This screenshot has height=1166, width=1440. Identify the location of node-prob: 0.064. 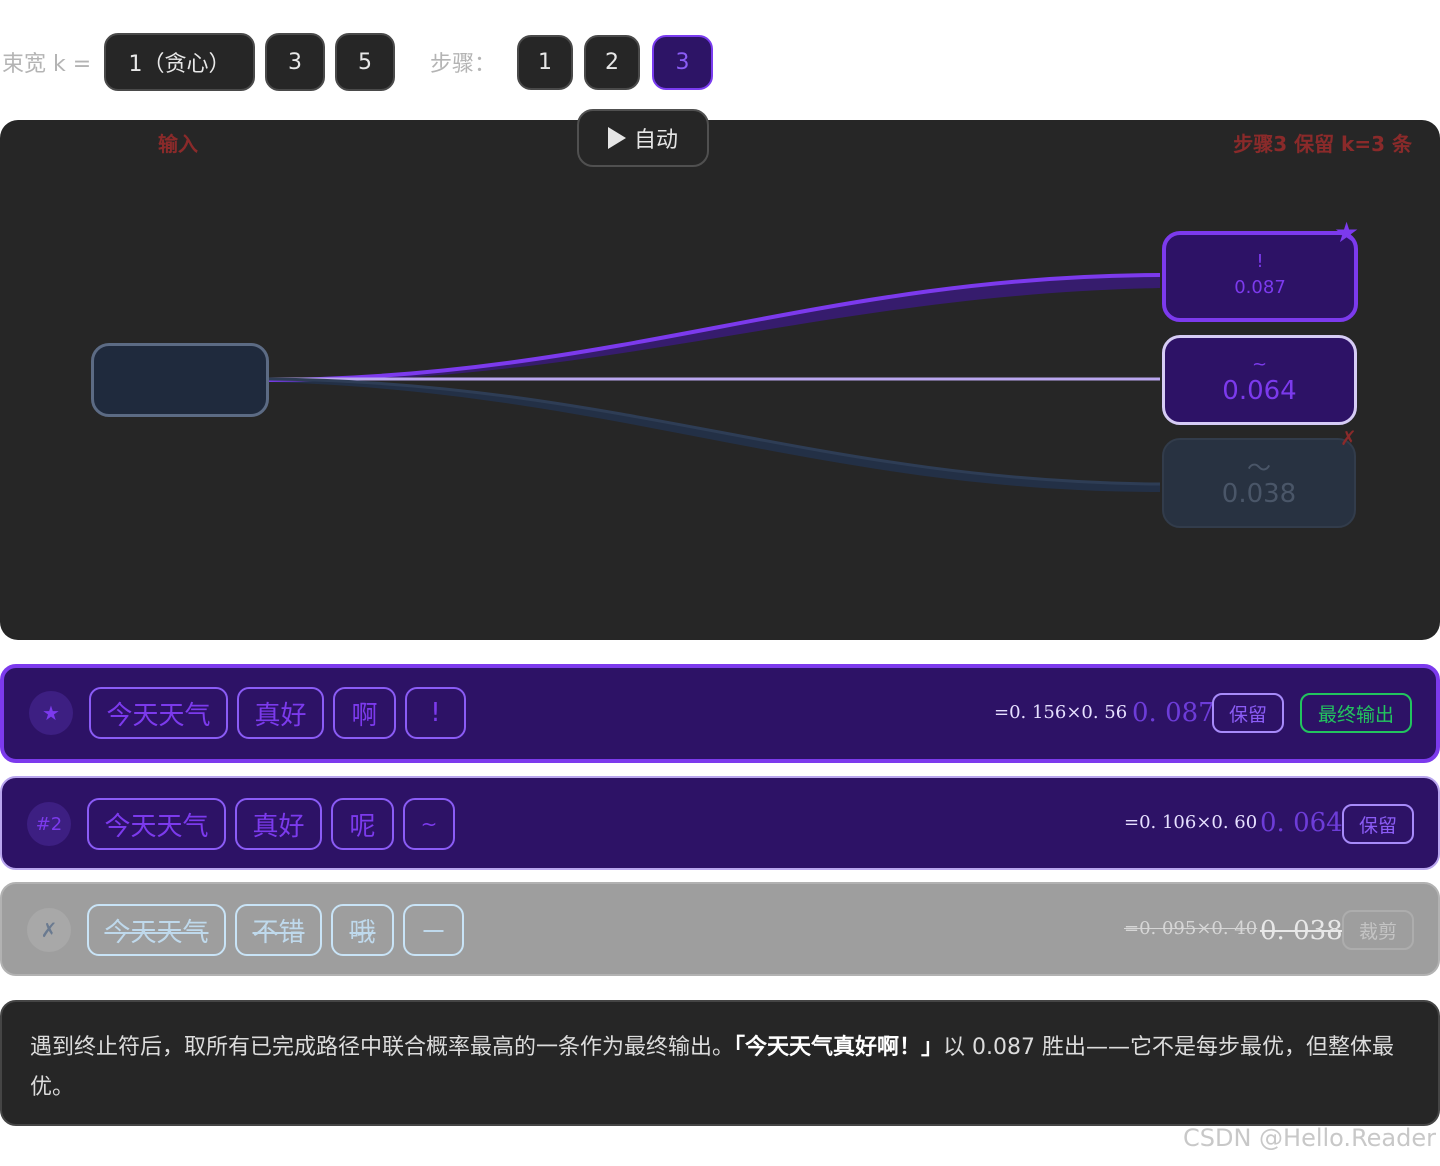
(1259, 391).